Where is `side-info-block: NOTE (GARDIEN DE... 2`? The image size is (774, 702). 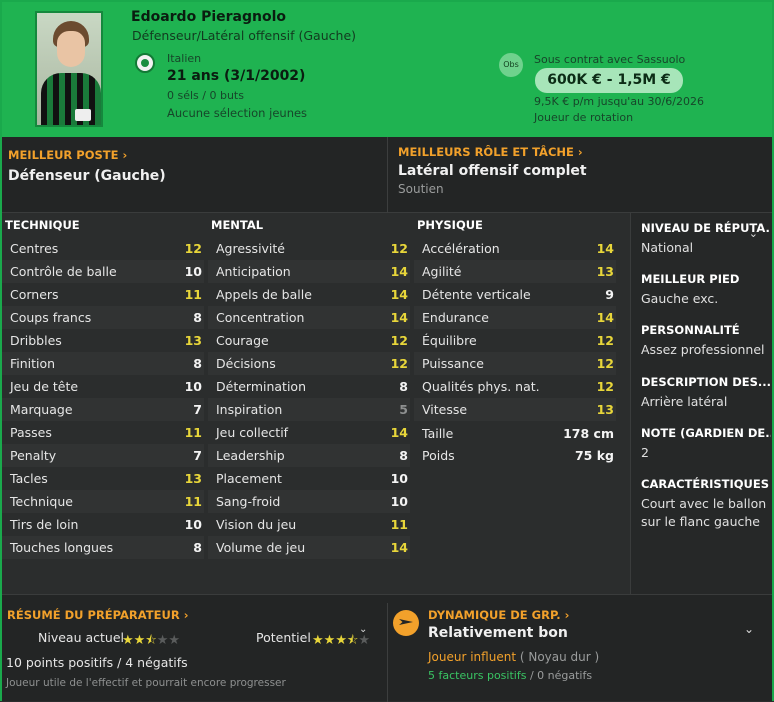
side-info-block: NOTE (GARDIEN DE... 2 is located at coordinates (706, 444).